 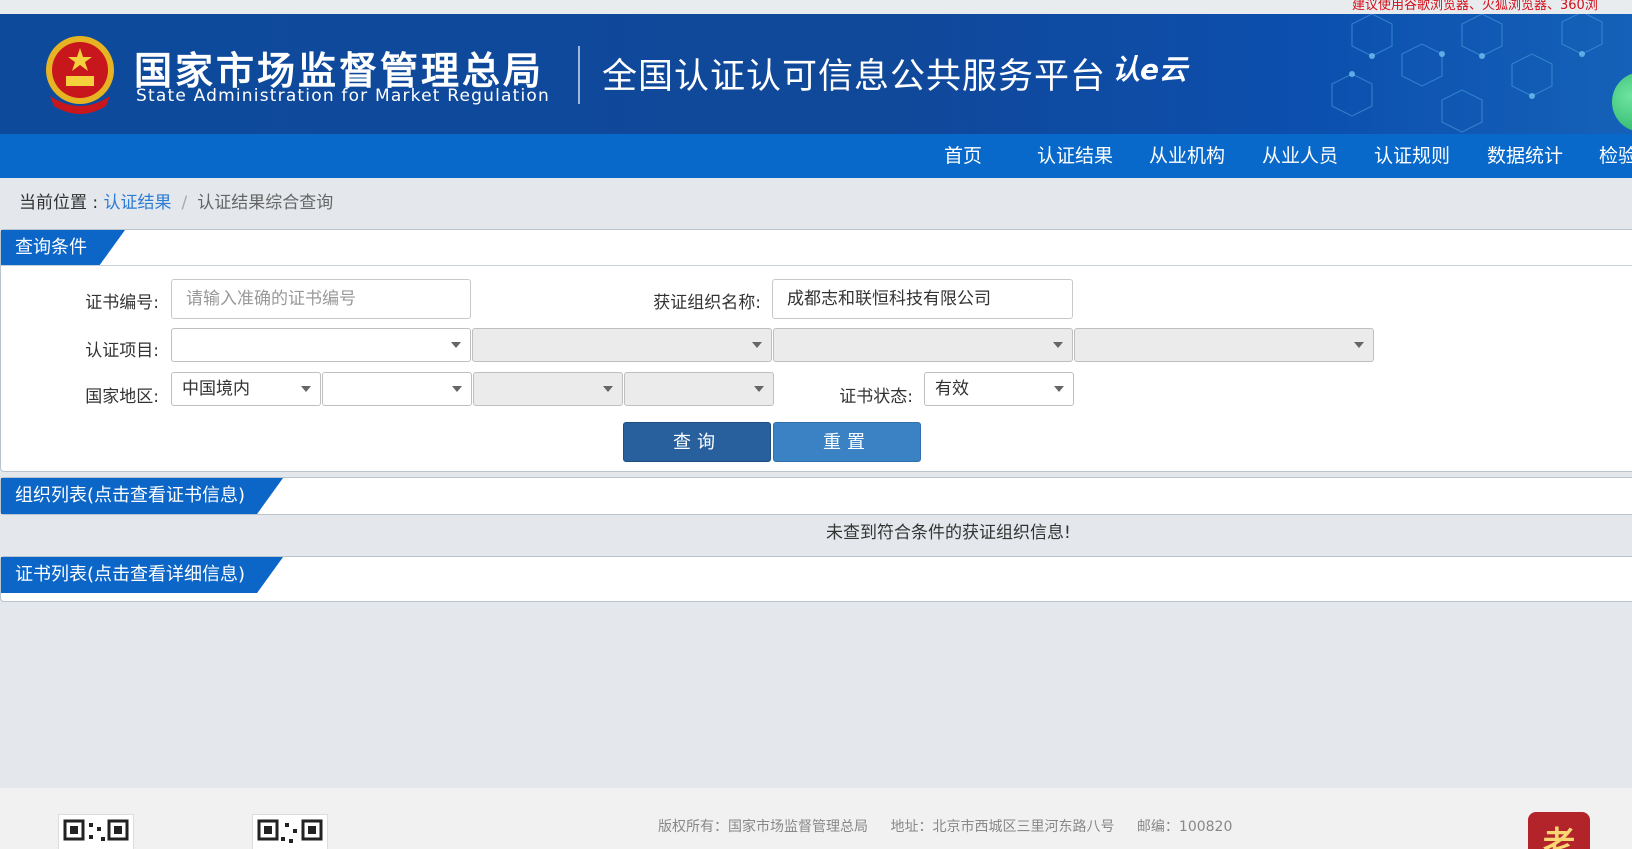 What do you see at coordinates (138, 203) in the screenshot?
I see `breadcrumb-link: 认证结果` at bounding box center [138, 203].